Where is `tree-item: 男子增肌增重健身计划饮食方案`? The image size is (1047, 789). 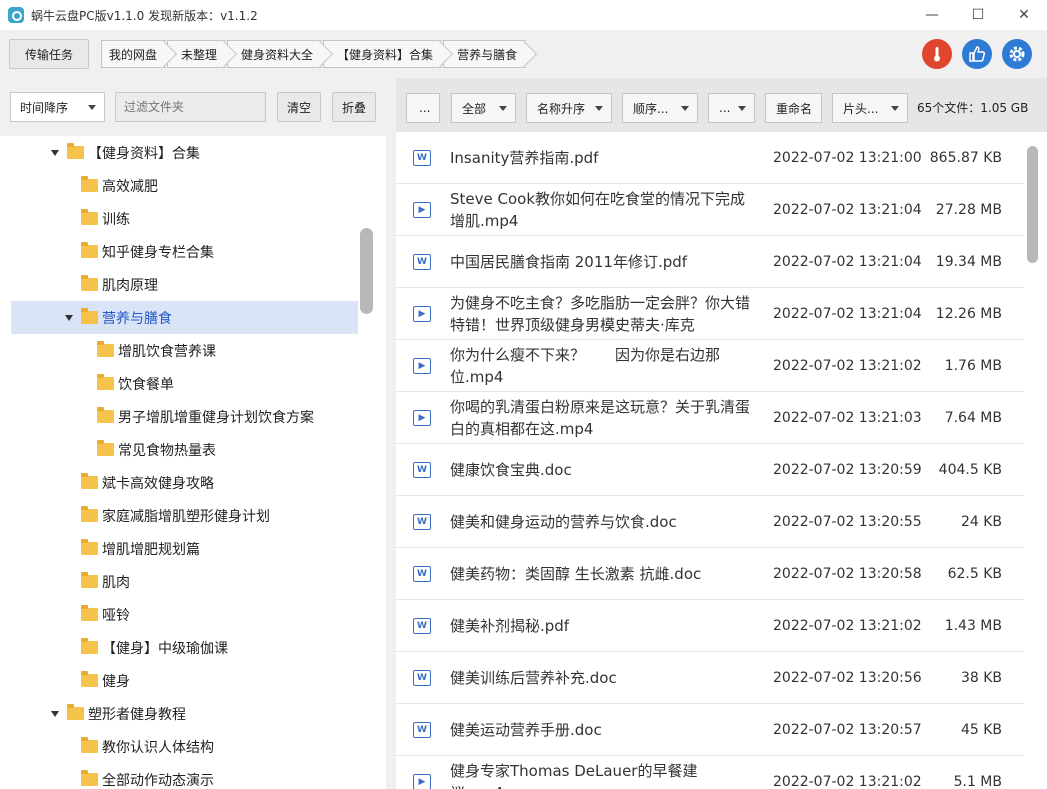
tree-item: 男子增肌增重健身计划饮食方案 is located at coordinates (184, 416).